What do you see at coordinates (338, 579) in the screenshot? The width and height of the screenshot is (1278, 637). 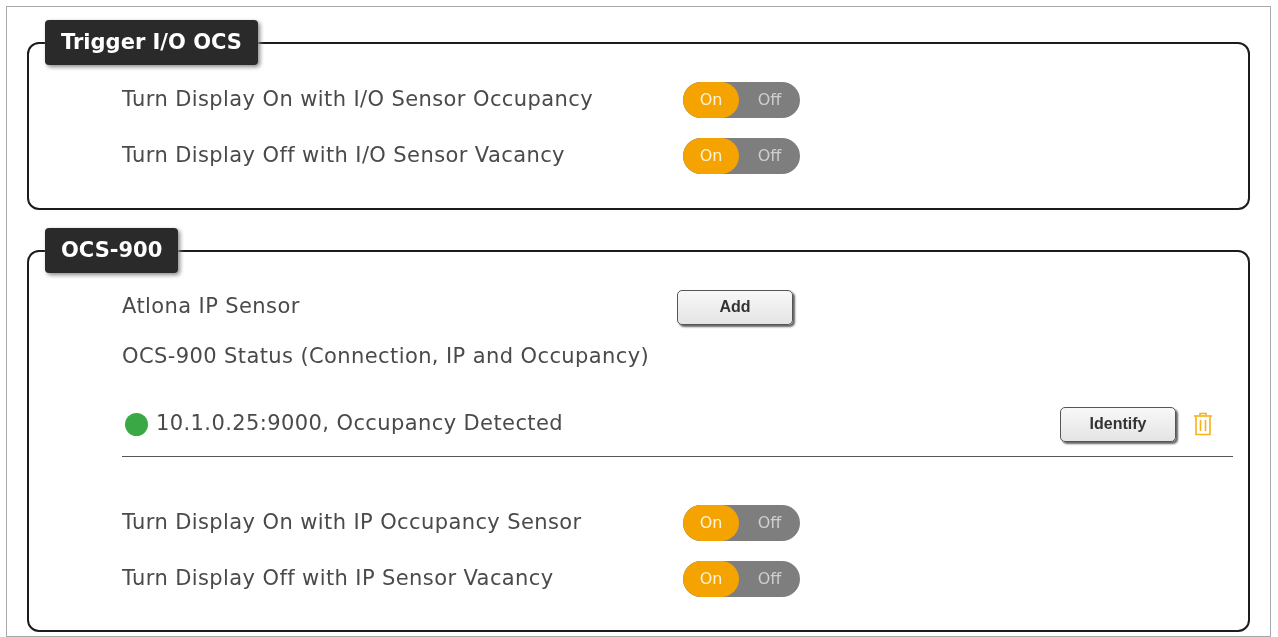 I see `setting-label: Turn Display Off with IP Sensor Vacancy` at bounding box center [338, 579].